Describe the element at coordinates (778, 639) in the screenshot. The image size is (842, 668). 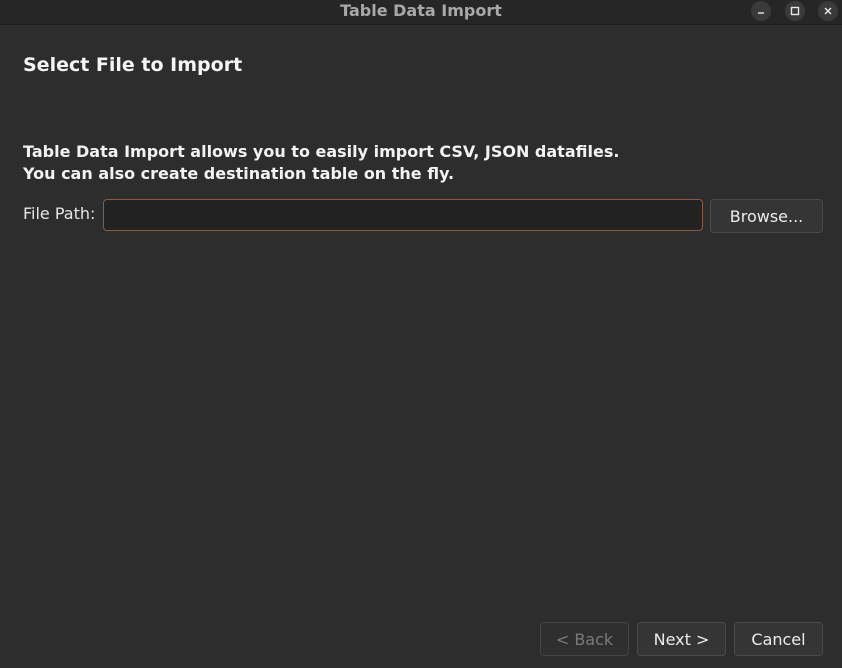
I see `cancel-button: Cancel` at that location.